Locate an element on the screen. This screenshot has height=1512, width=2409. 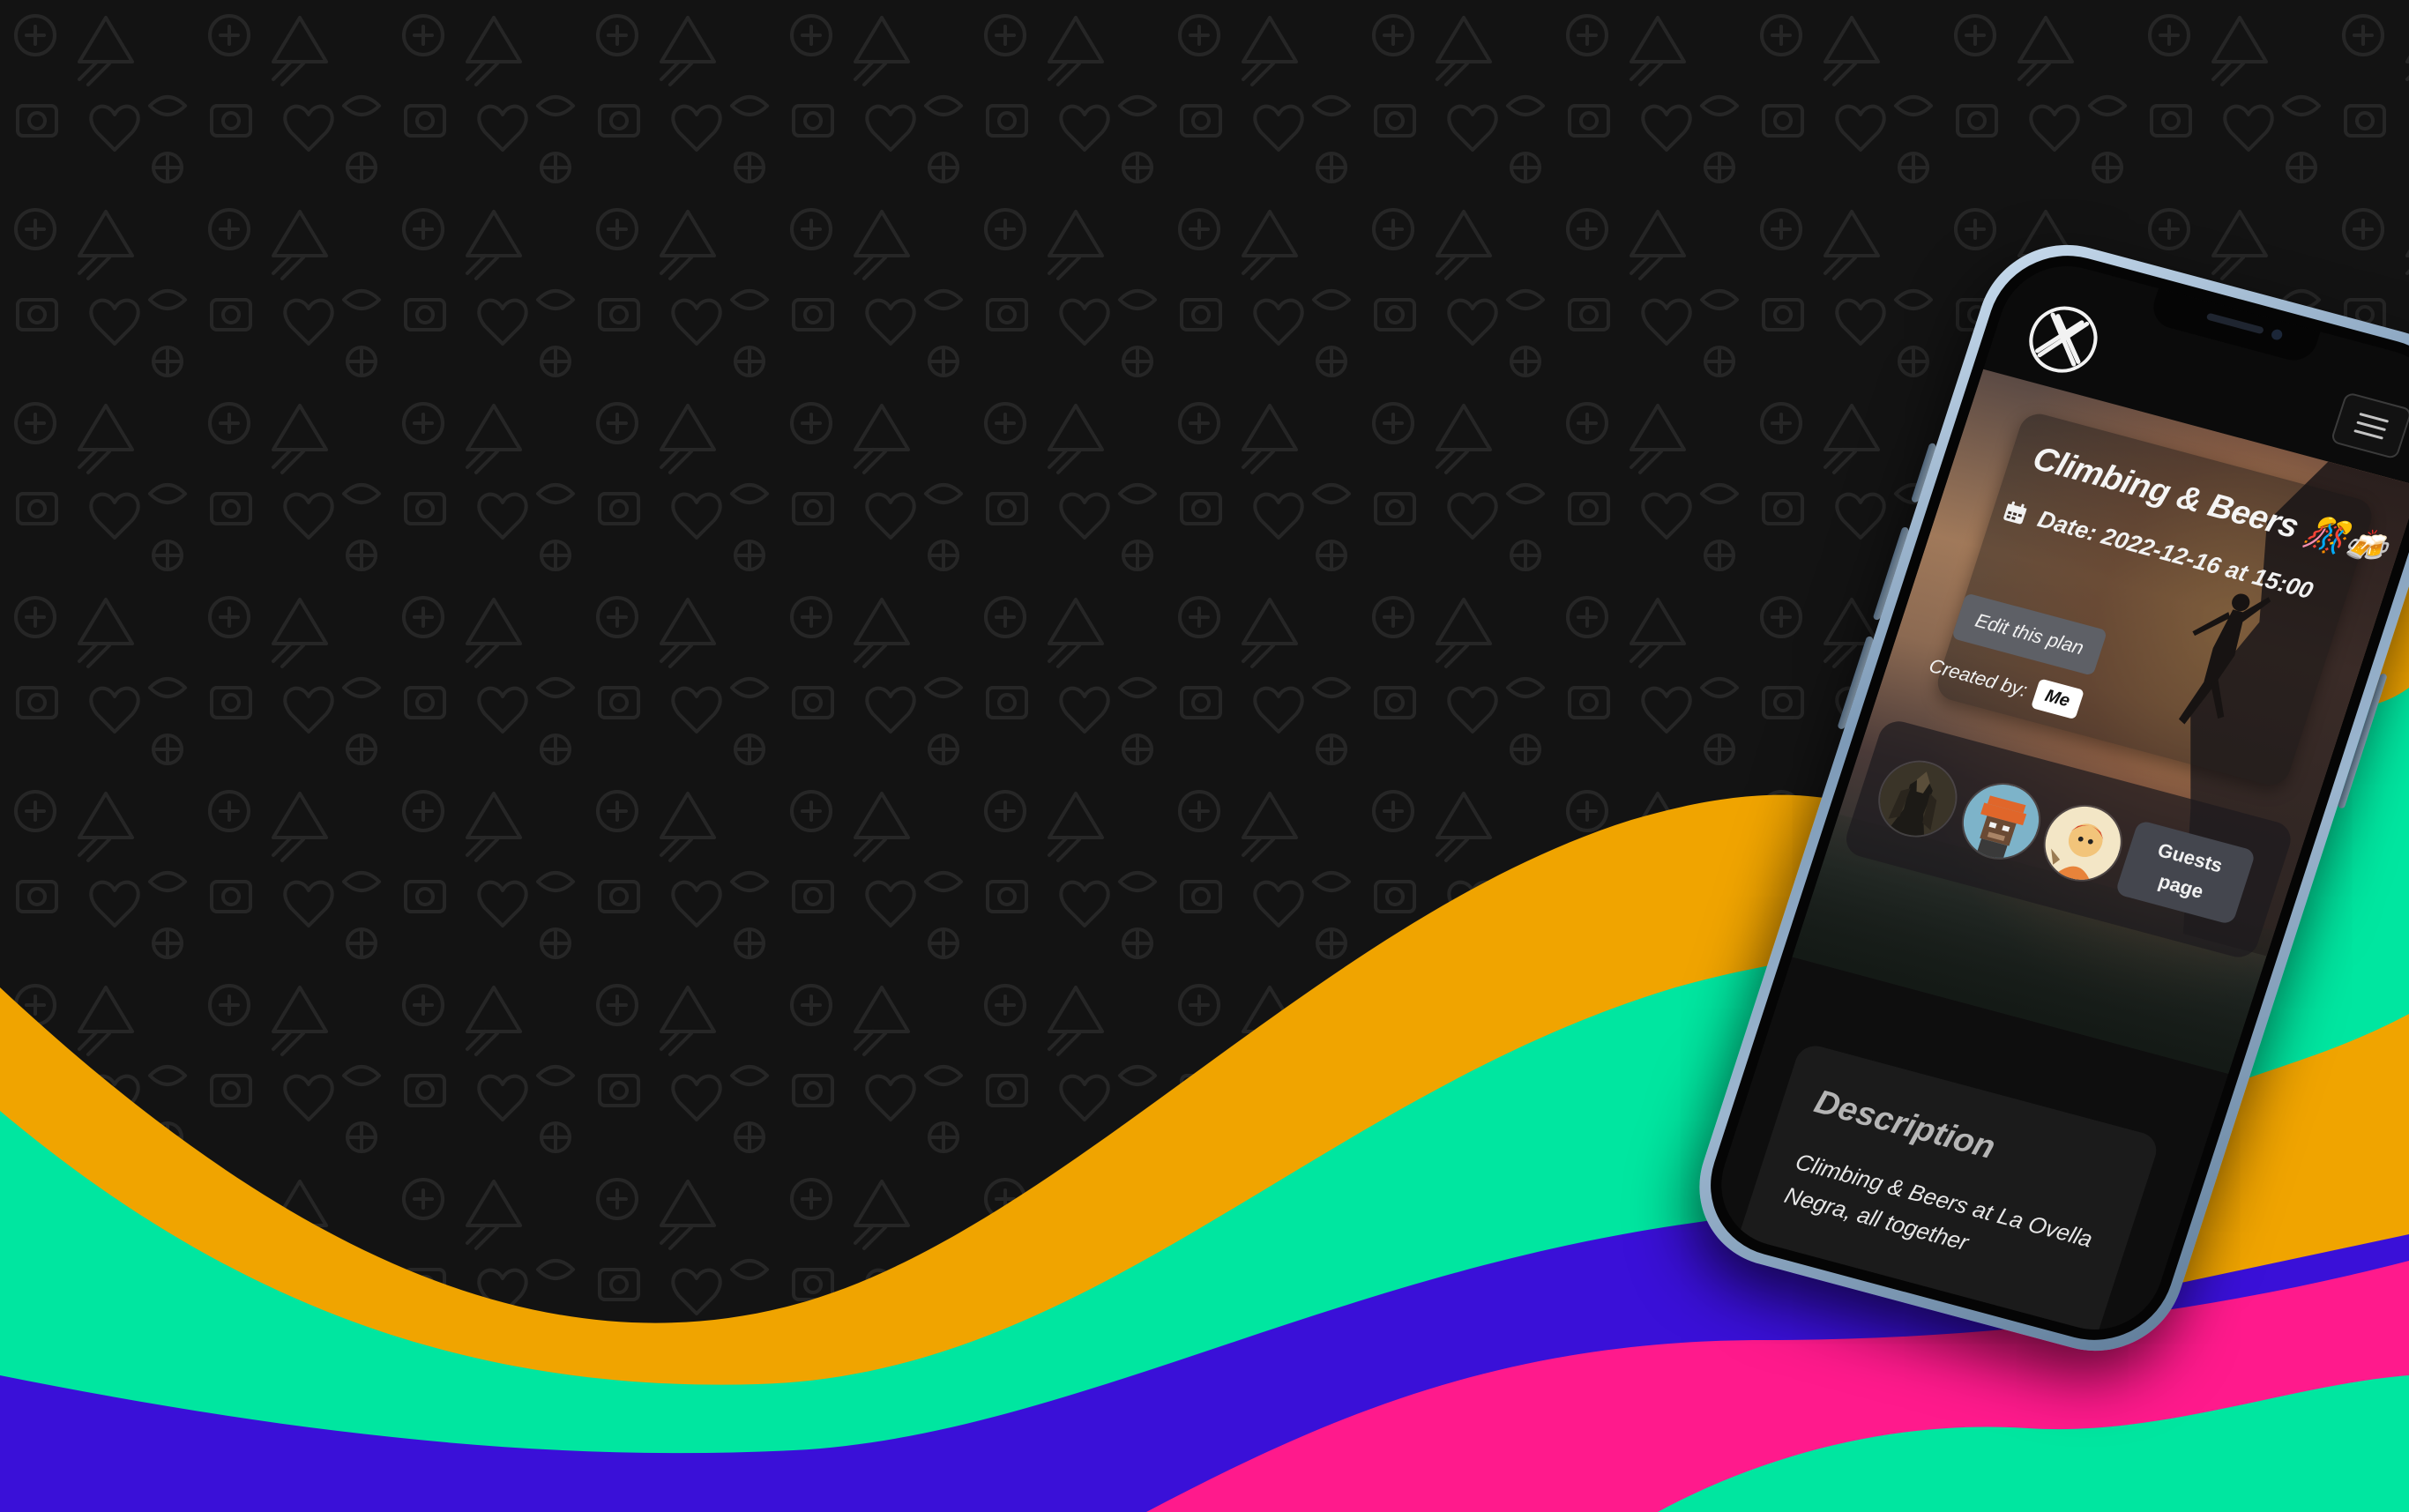
guest-avatar-armored-figure is located at coordinates (1917, 799).